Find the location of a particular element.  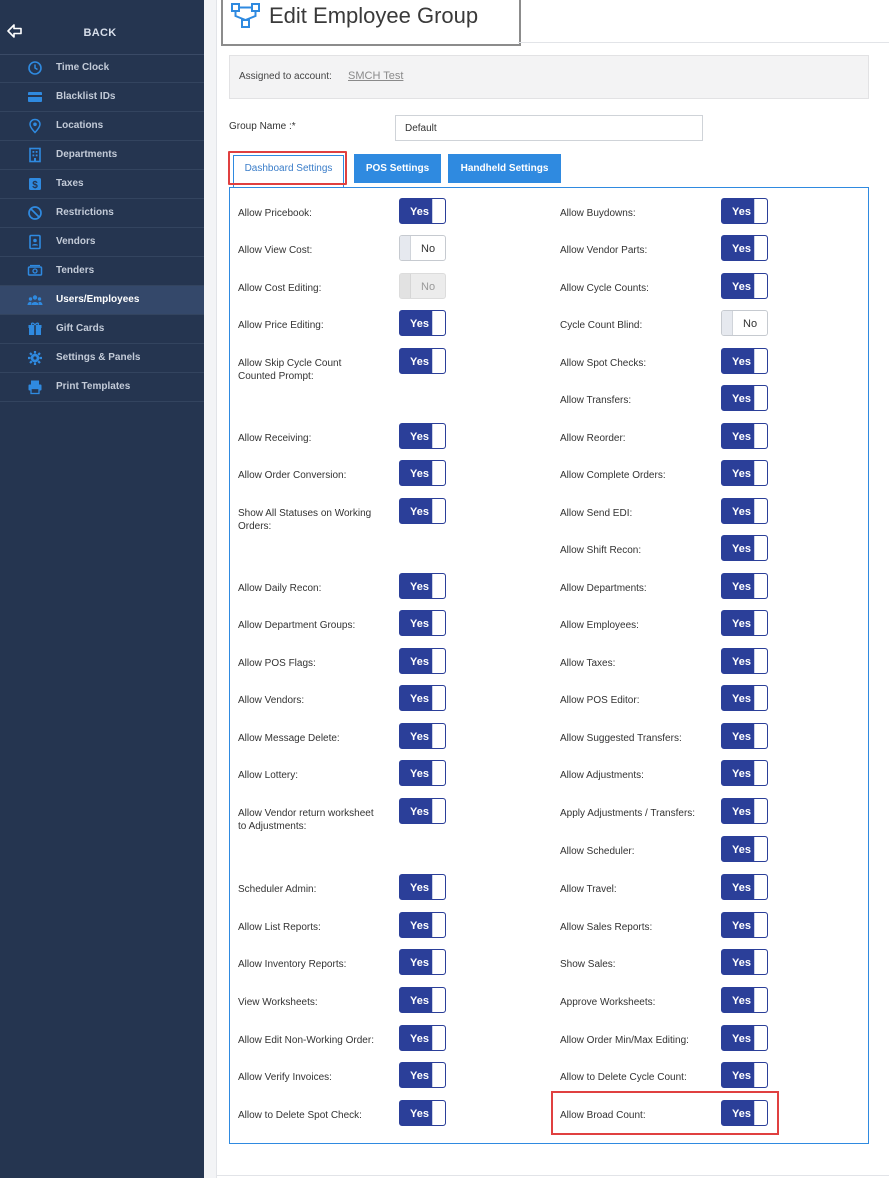

sidebar-item-blacklist-ids: Blacklist IDs is located at coordinates (102, 97).